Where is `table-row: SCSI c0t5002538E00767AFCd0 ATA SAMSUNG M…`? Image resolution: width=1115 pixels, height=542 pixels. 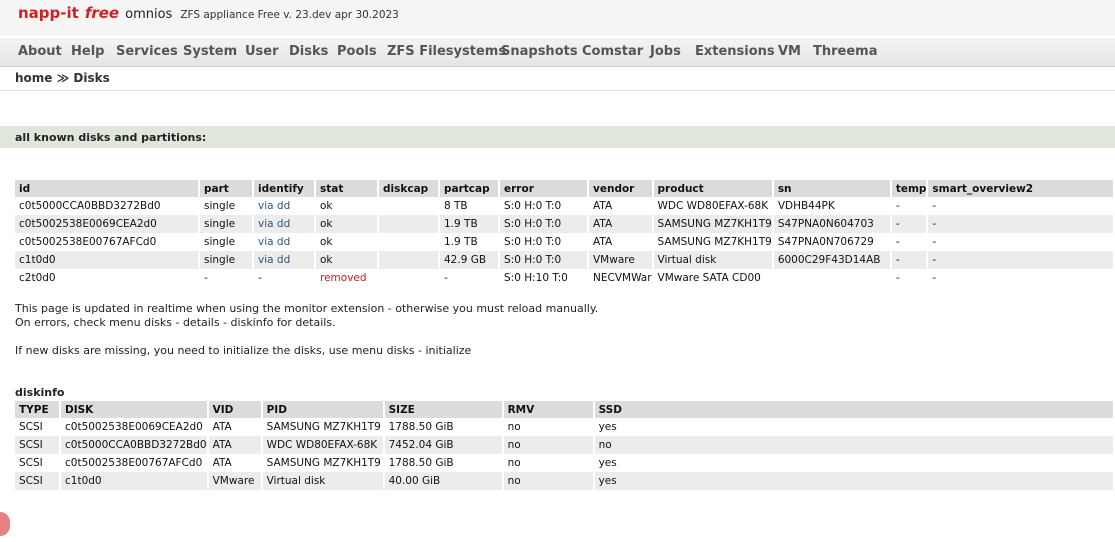 table-row: SCSI c0t5002538E00767AFCd0 ATA SAMSUNG M… is located at coordinates (565, 463).